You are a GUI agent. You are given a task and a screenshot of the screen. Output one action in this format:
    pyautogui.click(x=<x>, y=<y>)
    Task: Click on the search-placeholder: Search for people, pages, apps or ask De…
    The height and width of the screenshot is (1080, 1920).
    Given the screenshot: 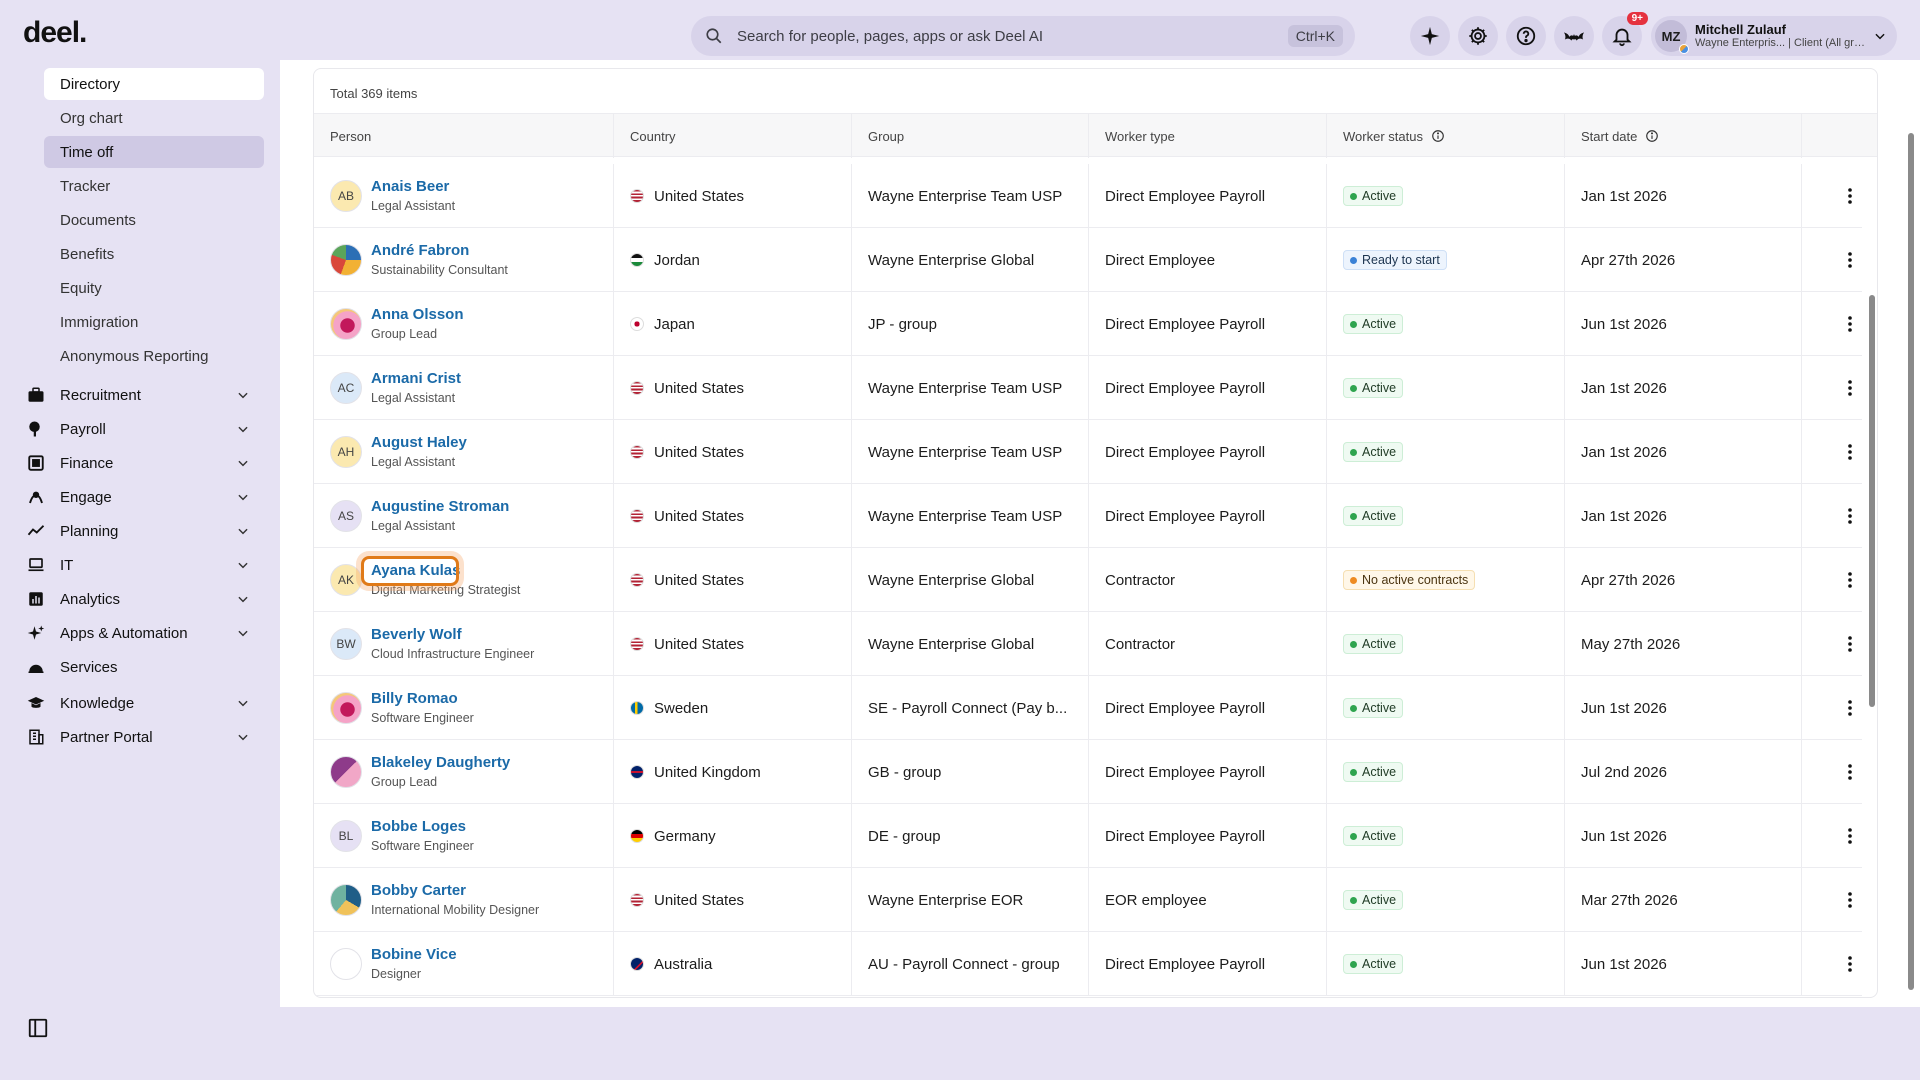 What is the action you would take?
    pyautogui.click(x=1012, y=36)
    